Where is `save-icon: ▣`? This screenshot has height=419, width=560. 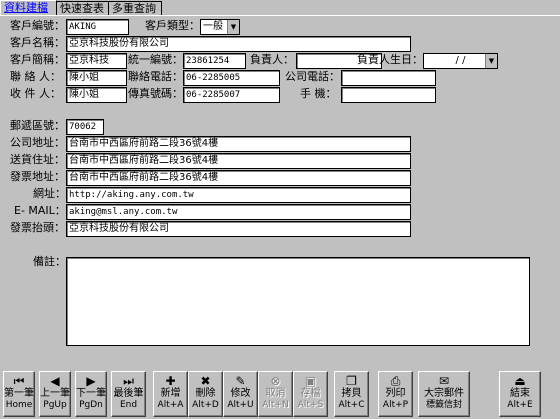 save-icon: ▣ is located at coordinates (310, 381).